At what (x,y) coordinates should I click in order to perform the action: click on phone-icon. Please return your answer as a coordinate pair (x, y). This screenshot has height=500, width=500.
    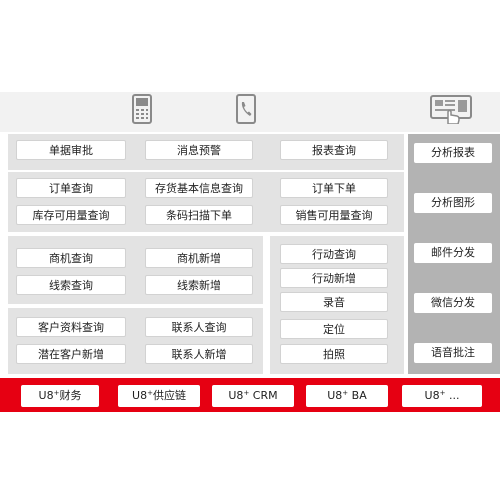
    Looking at the image, I should click on (142, 109).